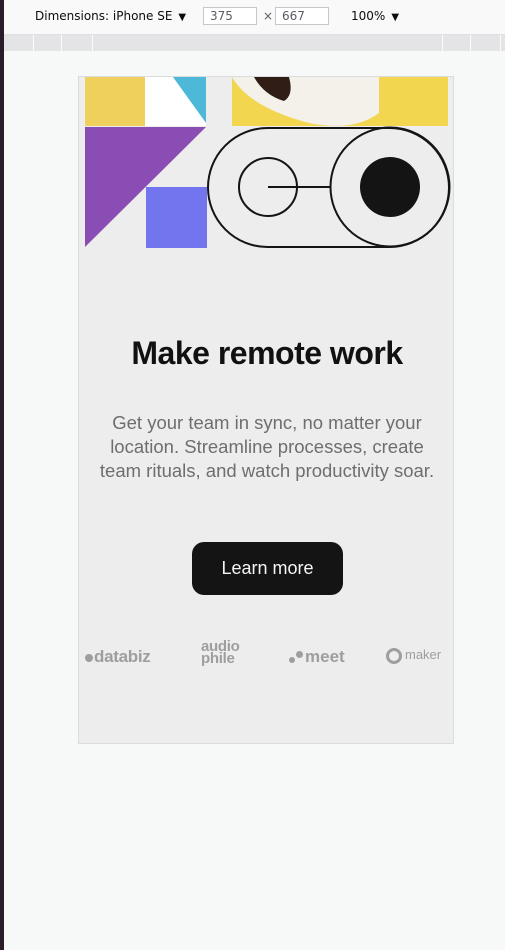 This screenshot has height=950, width=505. I want to click on logo-maker: maker, so click(413, 655).